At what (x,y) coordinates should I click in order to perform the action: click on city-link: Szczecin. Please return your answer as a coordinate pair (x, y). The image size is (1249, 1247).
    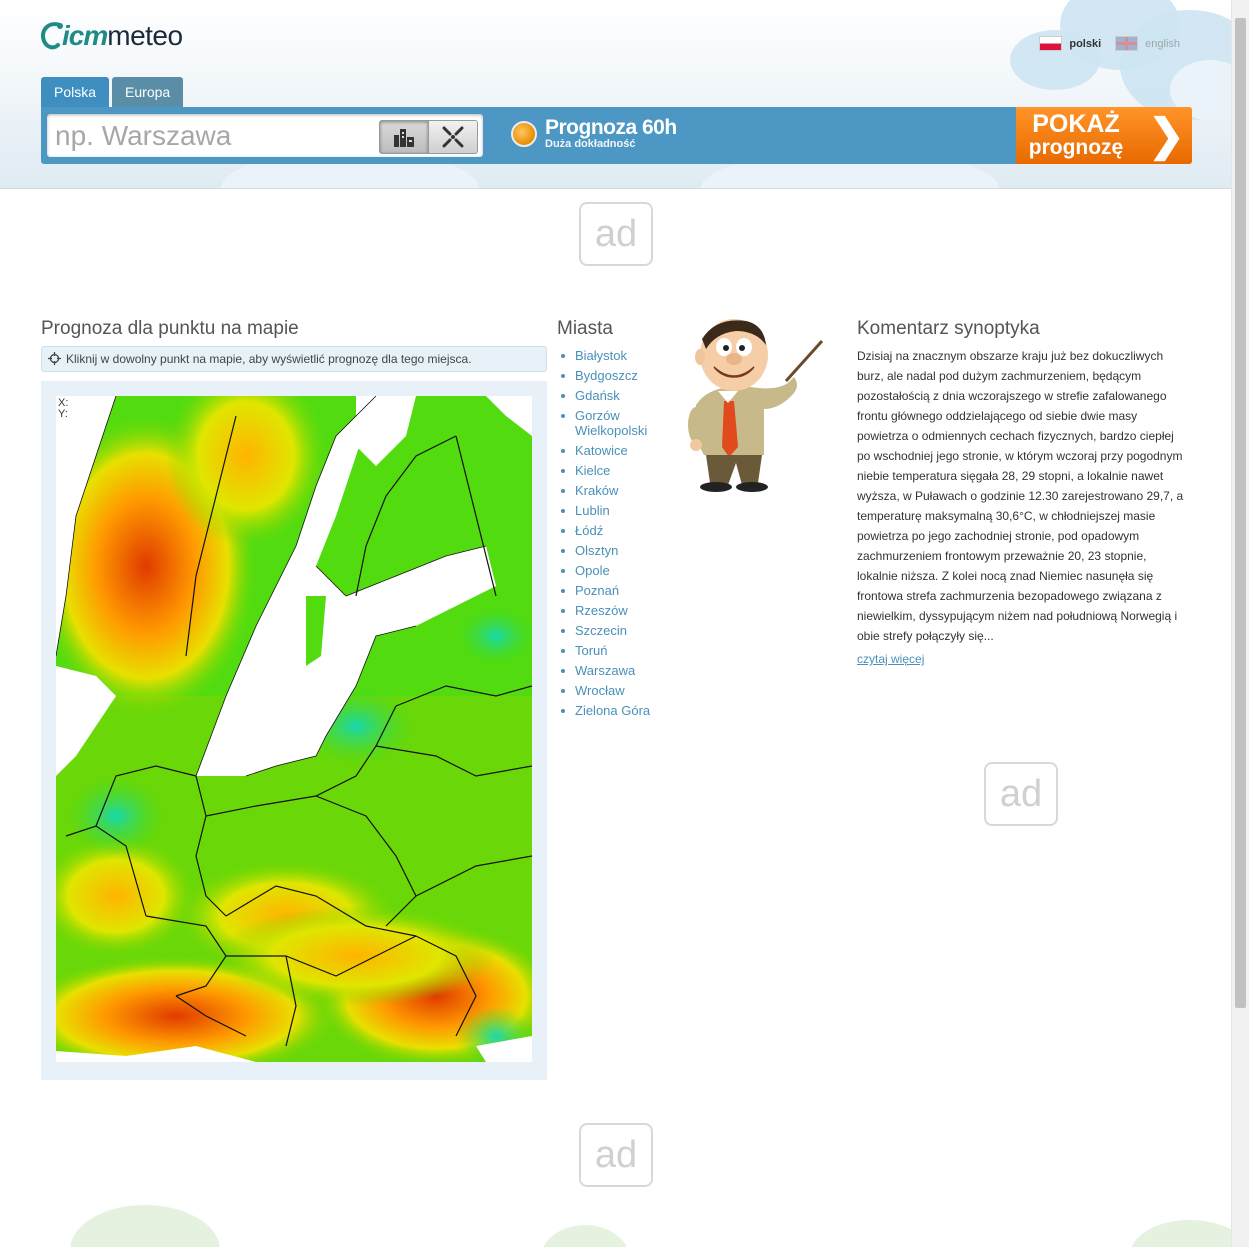
    Looking at the image, I should click on (623, 630).